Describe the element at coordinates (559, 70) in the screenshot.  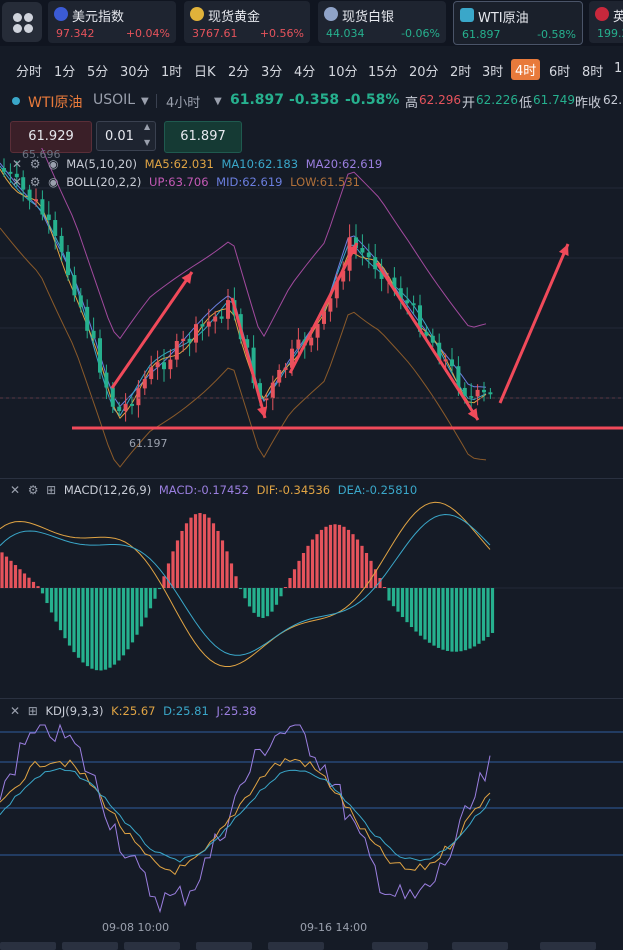
I see `period-tab: 6时` at that location.